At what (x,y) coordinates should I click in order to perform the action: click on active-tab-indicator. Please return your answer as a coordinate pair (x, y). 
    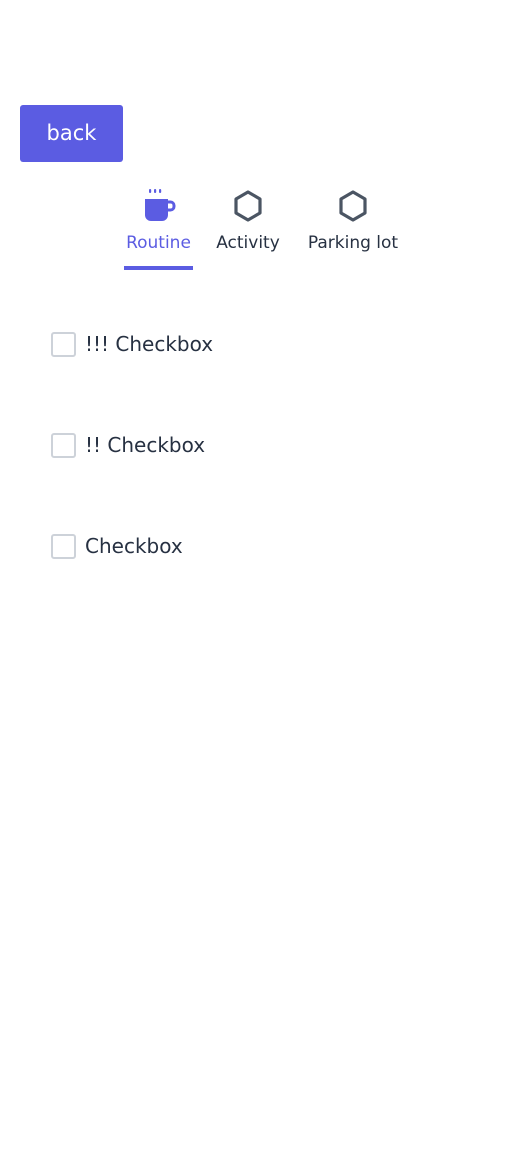
    Looking at the image, I should click on (158, 268).